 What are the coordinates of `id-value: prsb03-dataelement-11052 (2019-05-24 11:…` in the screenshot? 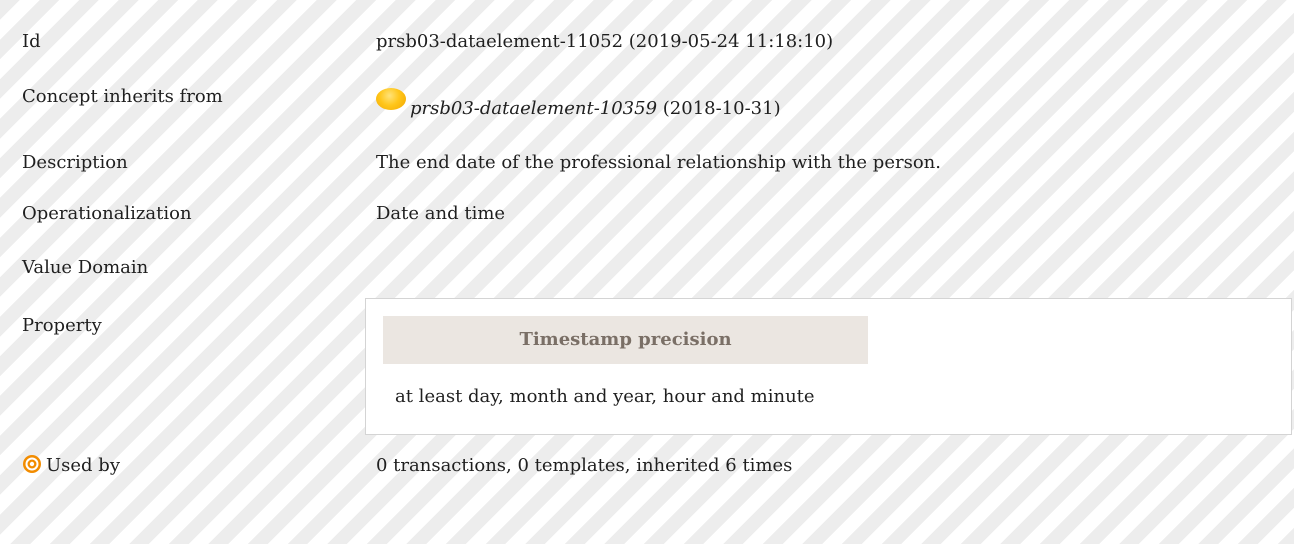 It's located at (605, 41).